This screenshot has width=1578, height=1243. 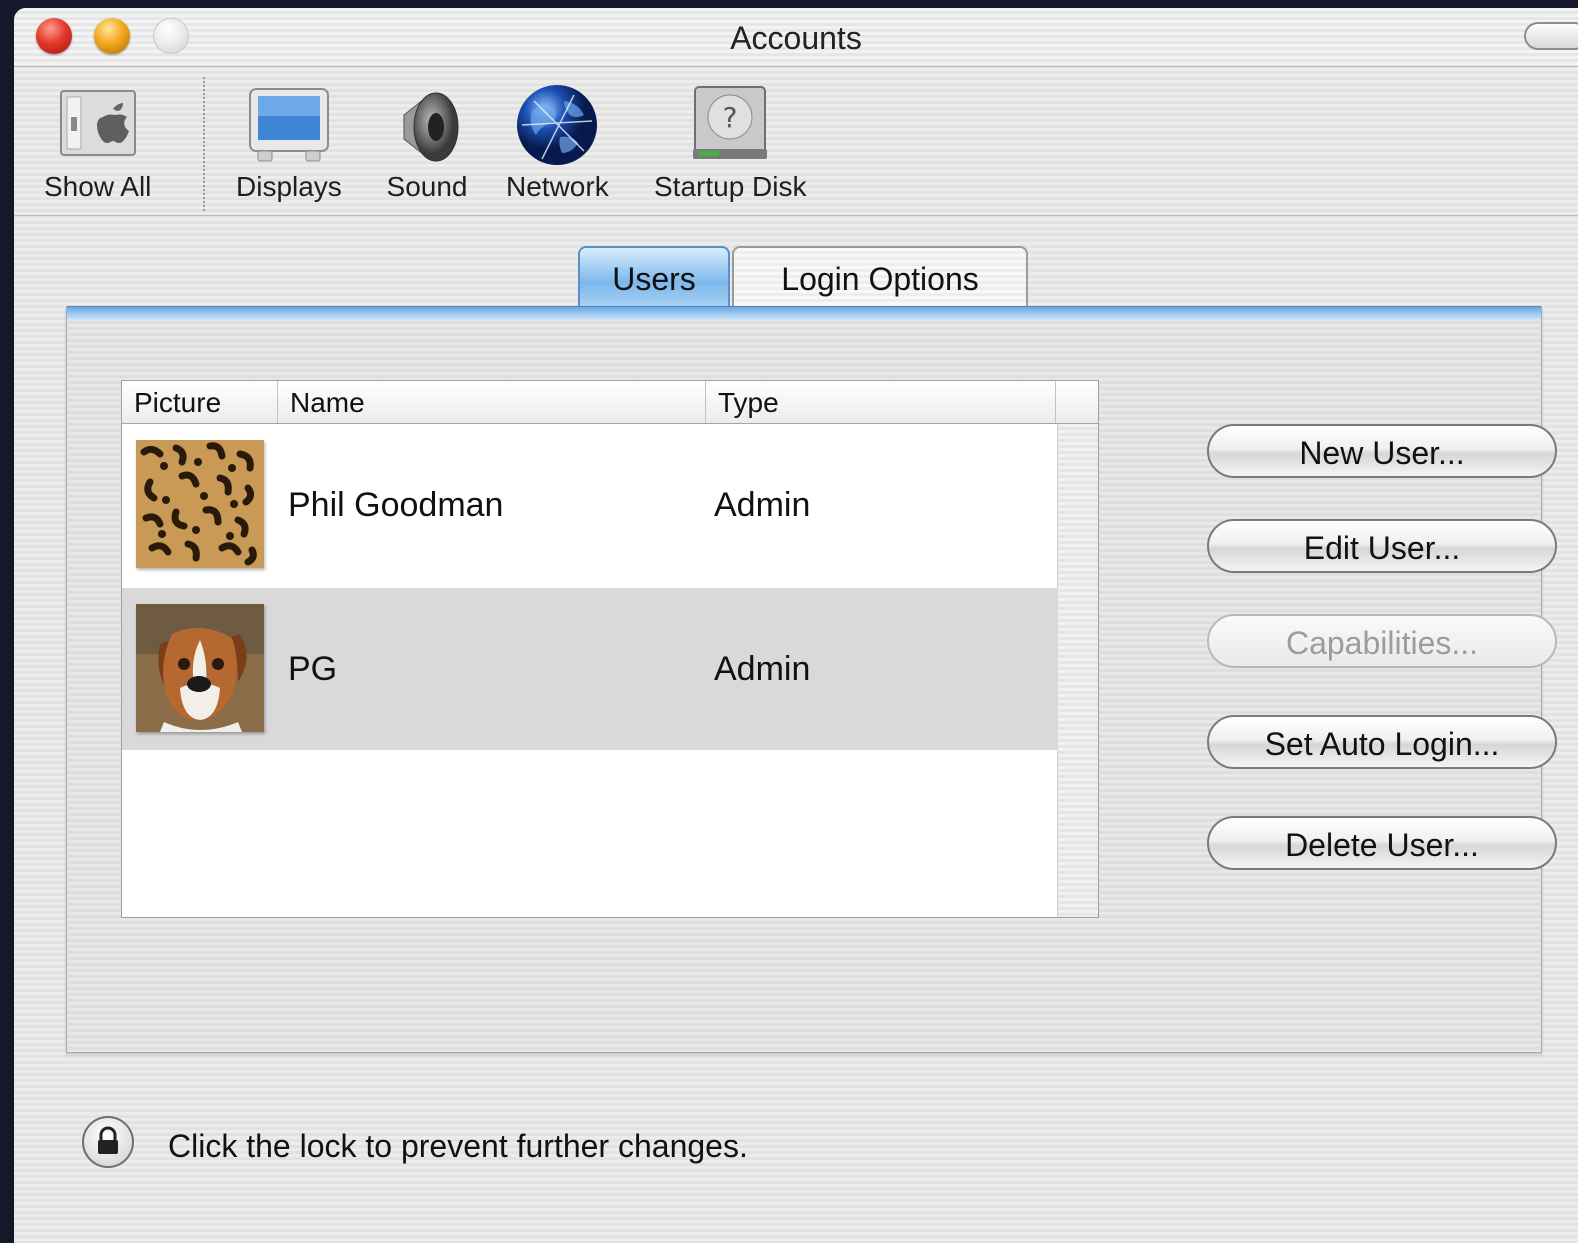 I want to click on dog-avatar, so click(x=200, y=668).